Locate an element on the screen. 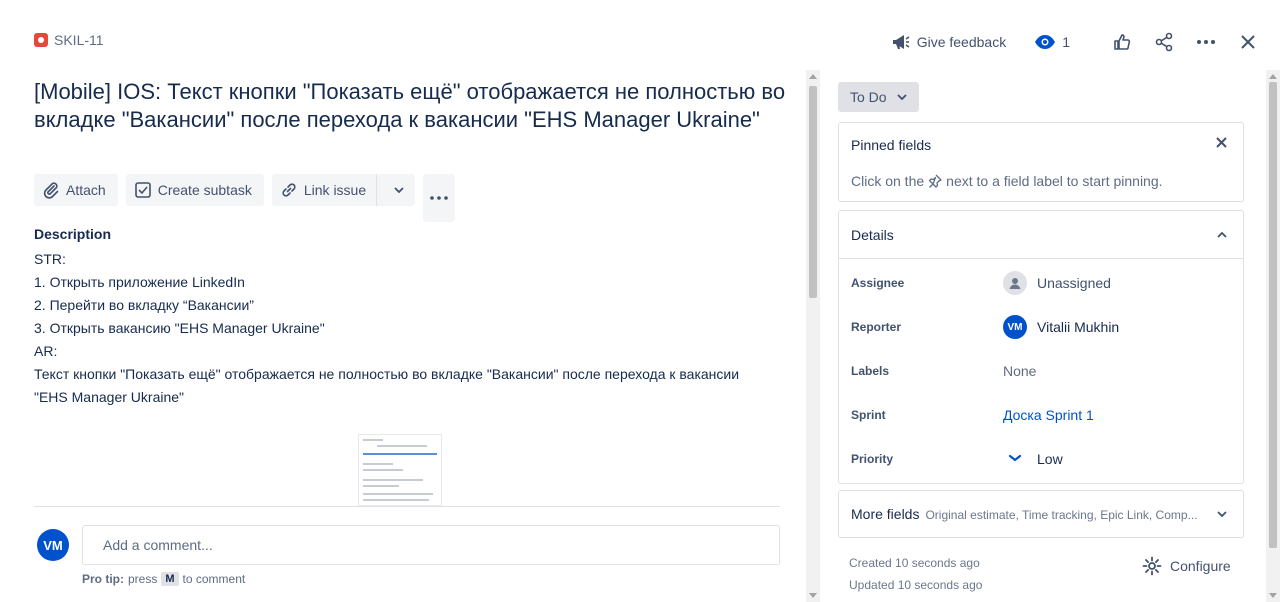  issue-key-breadcrumb: SKIL-11 is located at coordinates (69, 40).